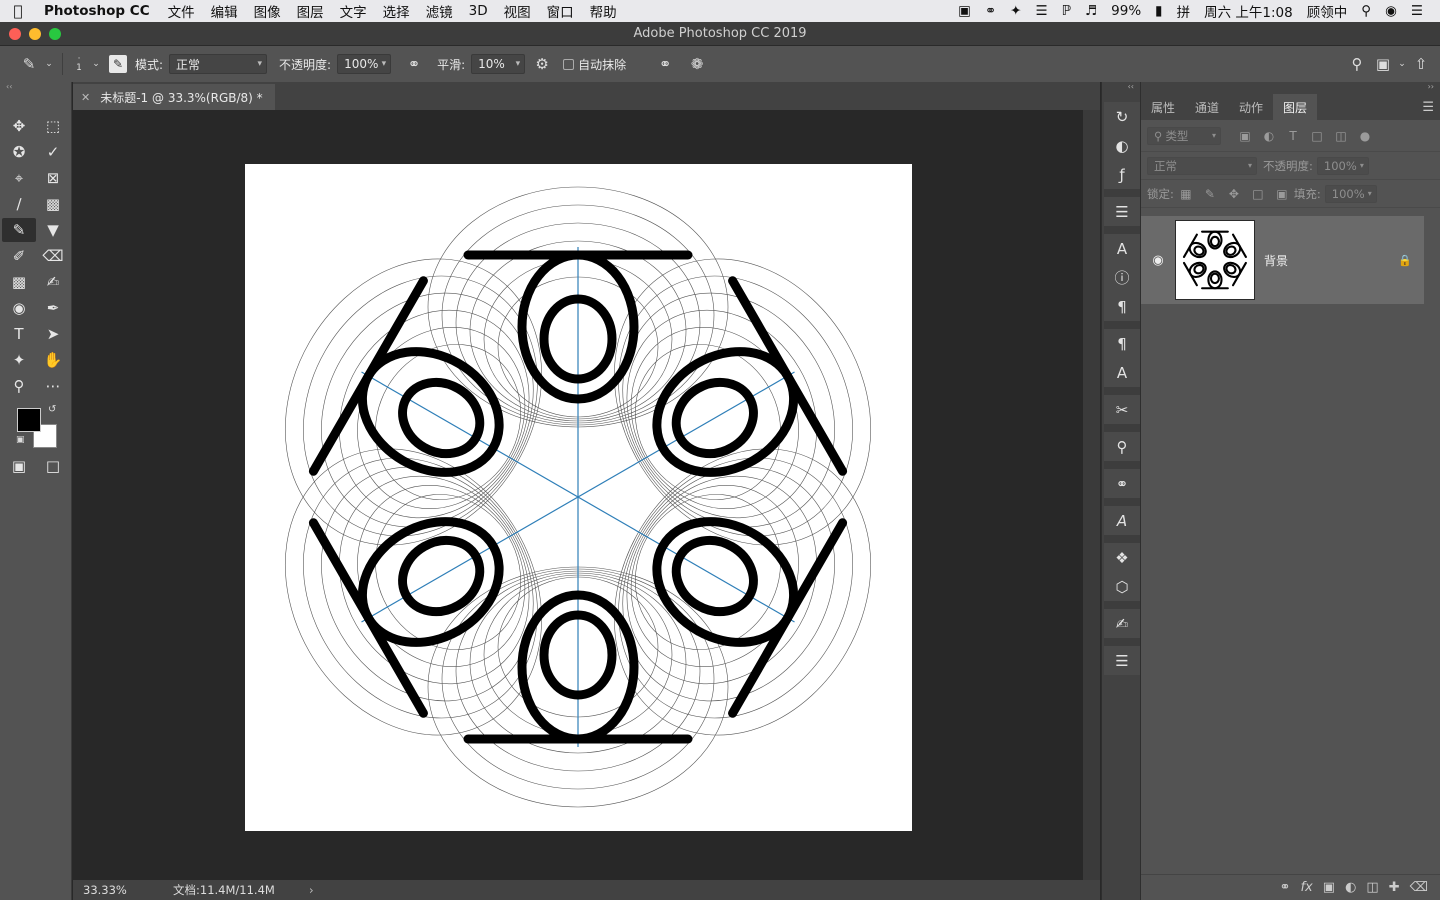 The image size is (1440, 900). I want to click on paths-panel-icon: ❖, so click(1122, 557).